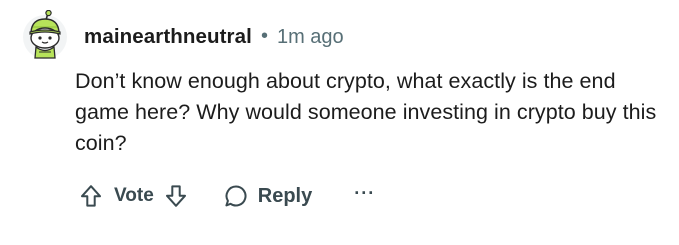 The image size is (679, 245). I want to click on reply-button: Reply, so click(268, 196).